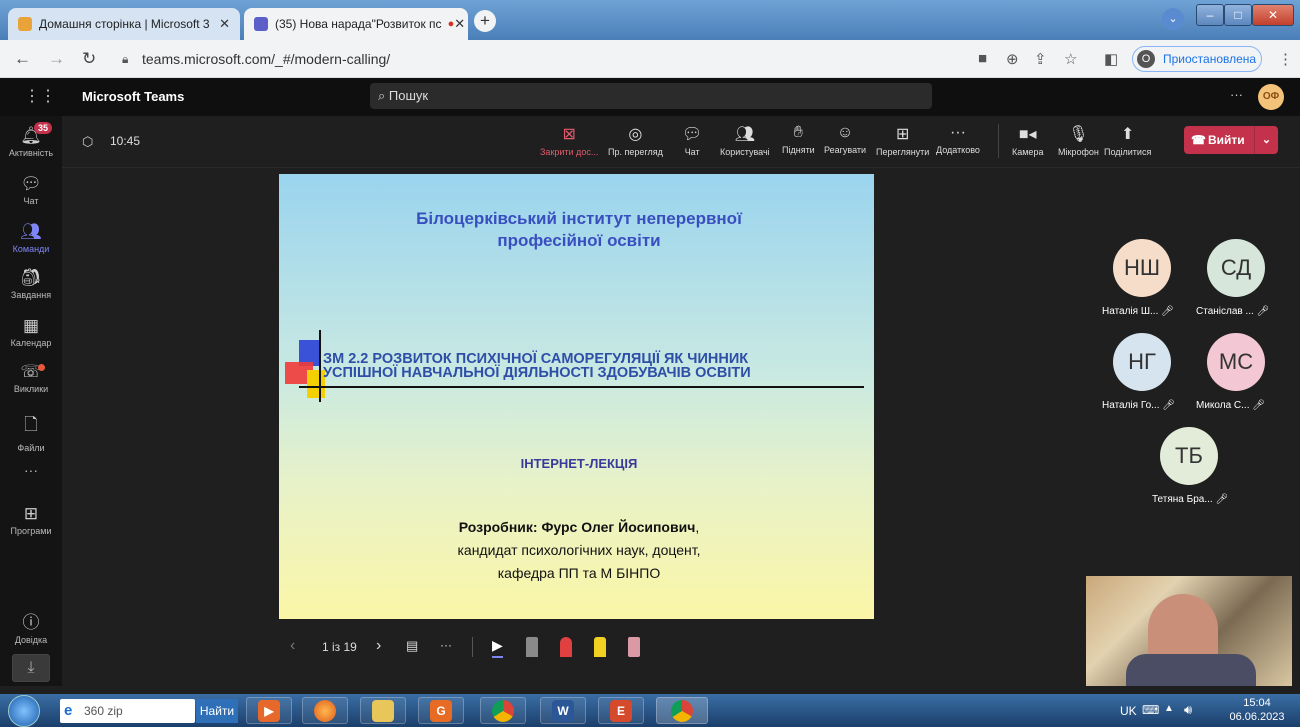  I want to click on preview-button: ◎ Пр. перегляд, so click(635, 140).